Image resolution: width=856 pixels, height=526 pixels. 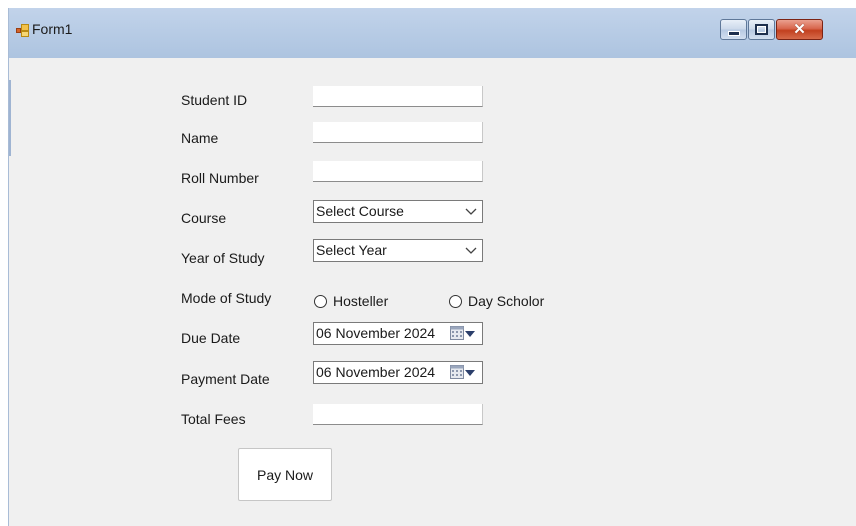 I want to click on maximize-icon, so click(x=761, y=29).